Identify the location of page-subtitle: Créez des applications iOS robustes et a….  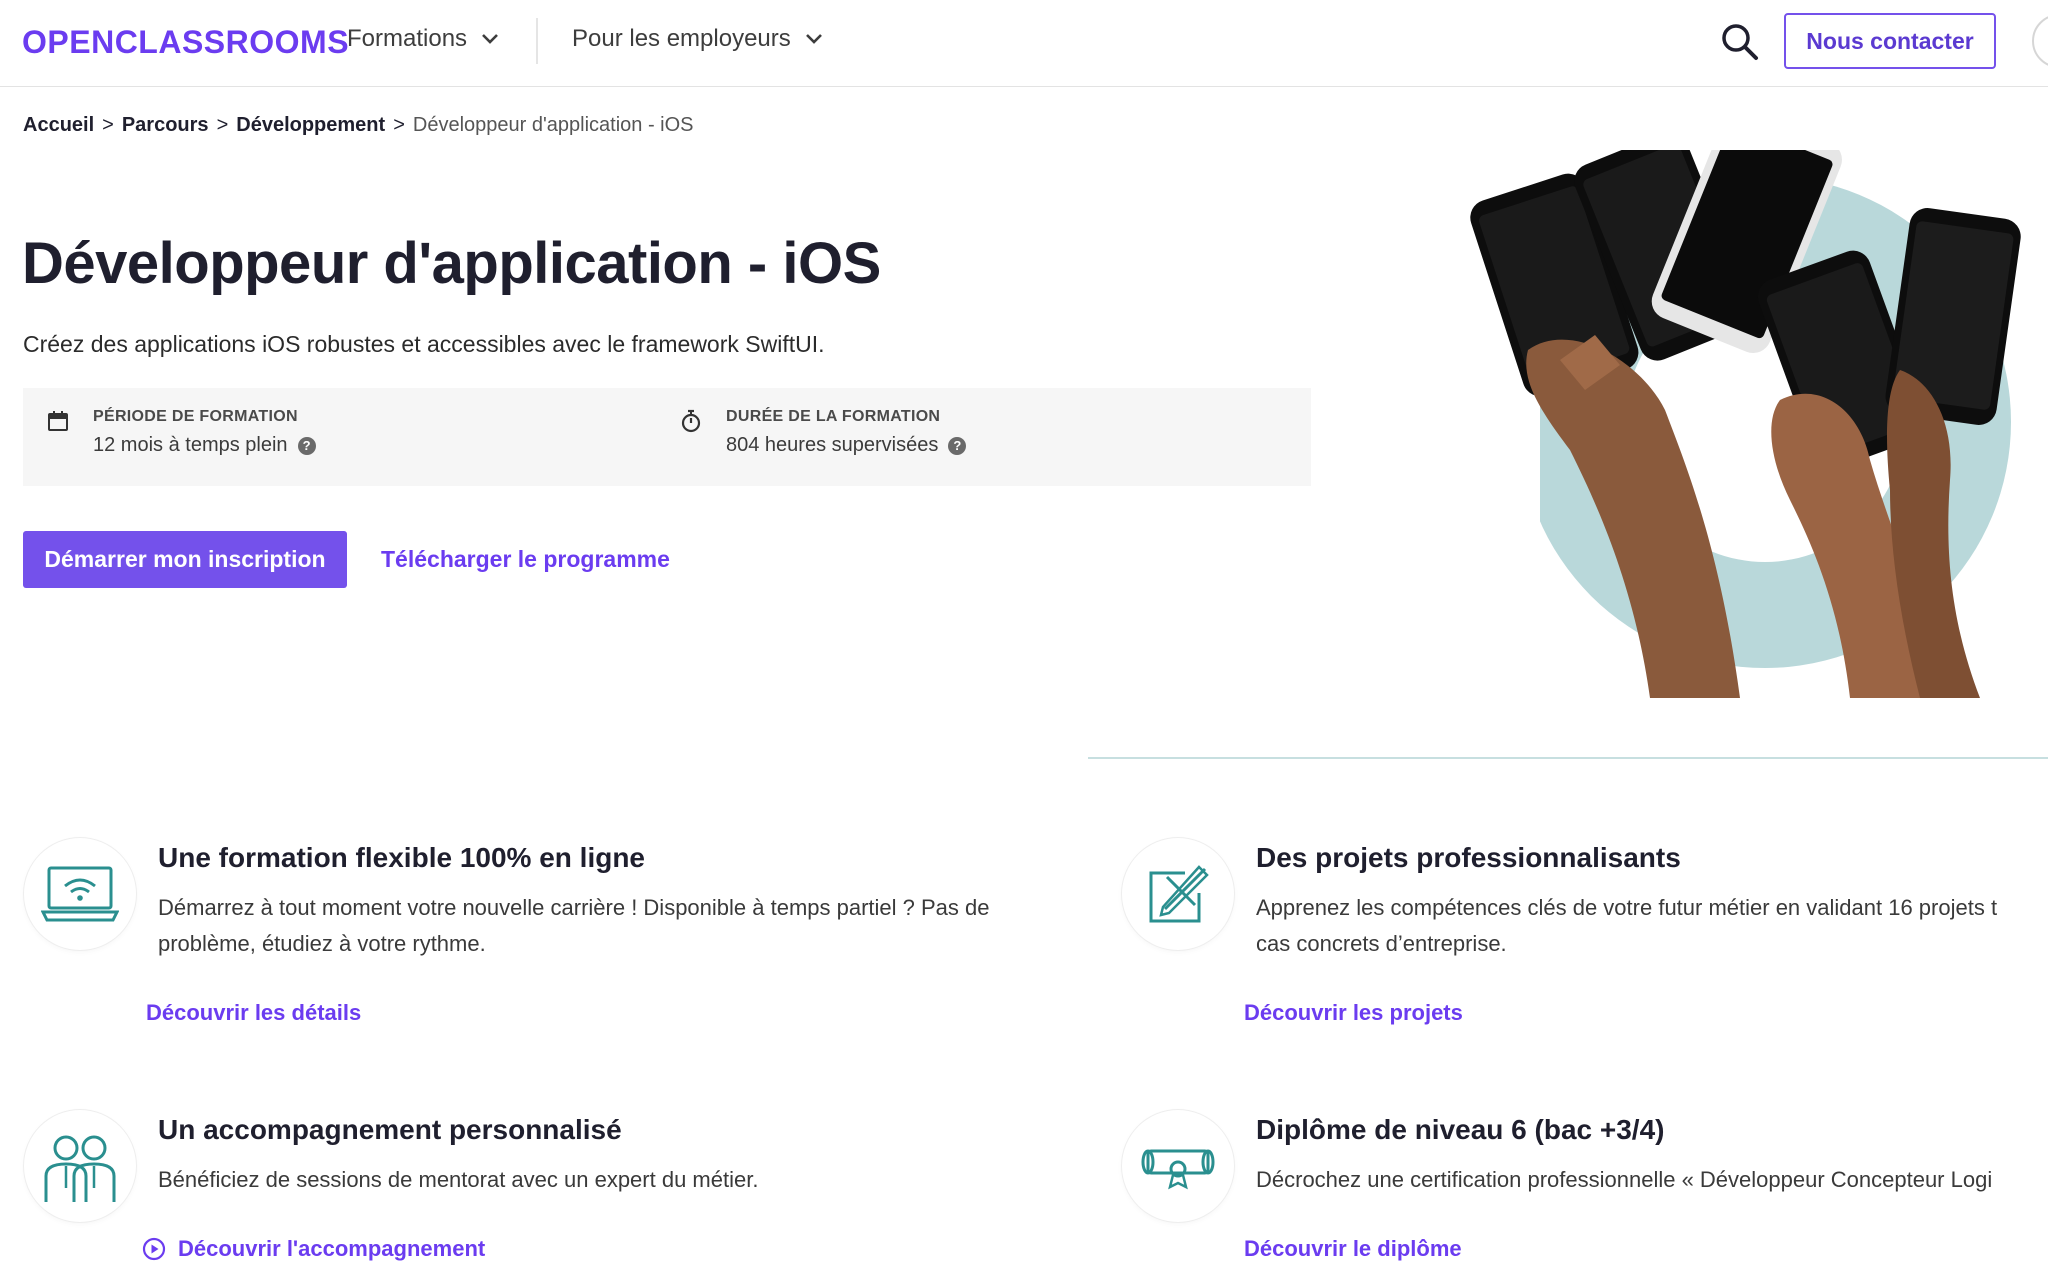
(424, 344).